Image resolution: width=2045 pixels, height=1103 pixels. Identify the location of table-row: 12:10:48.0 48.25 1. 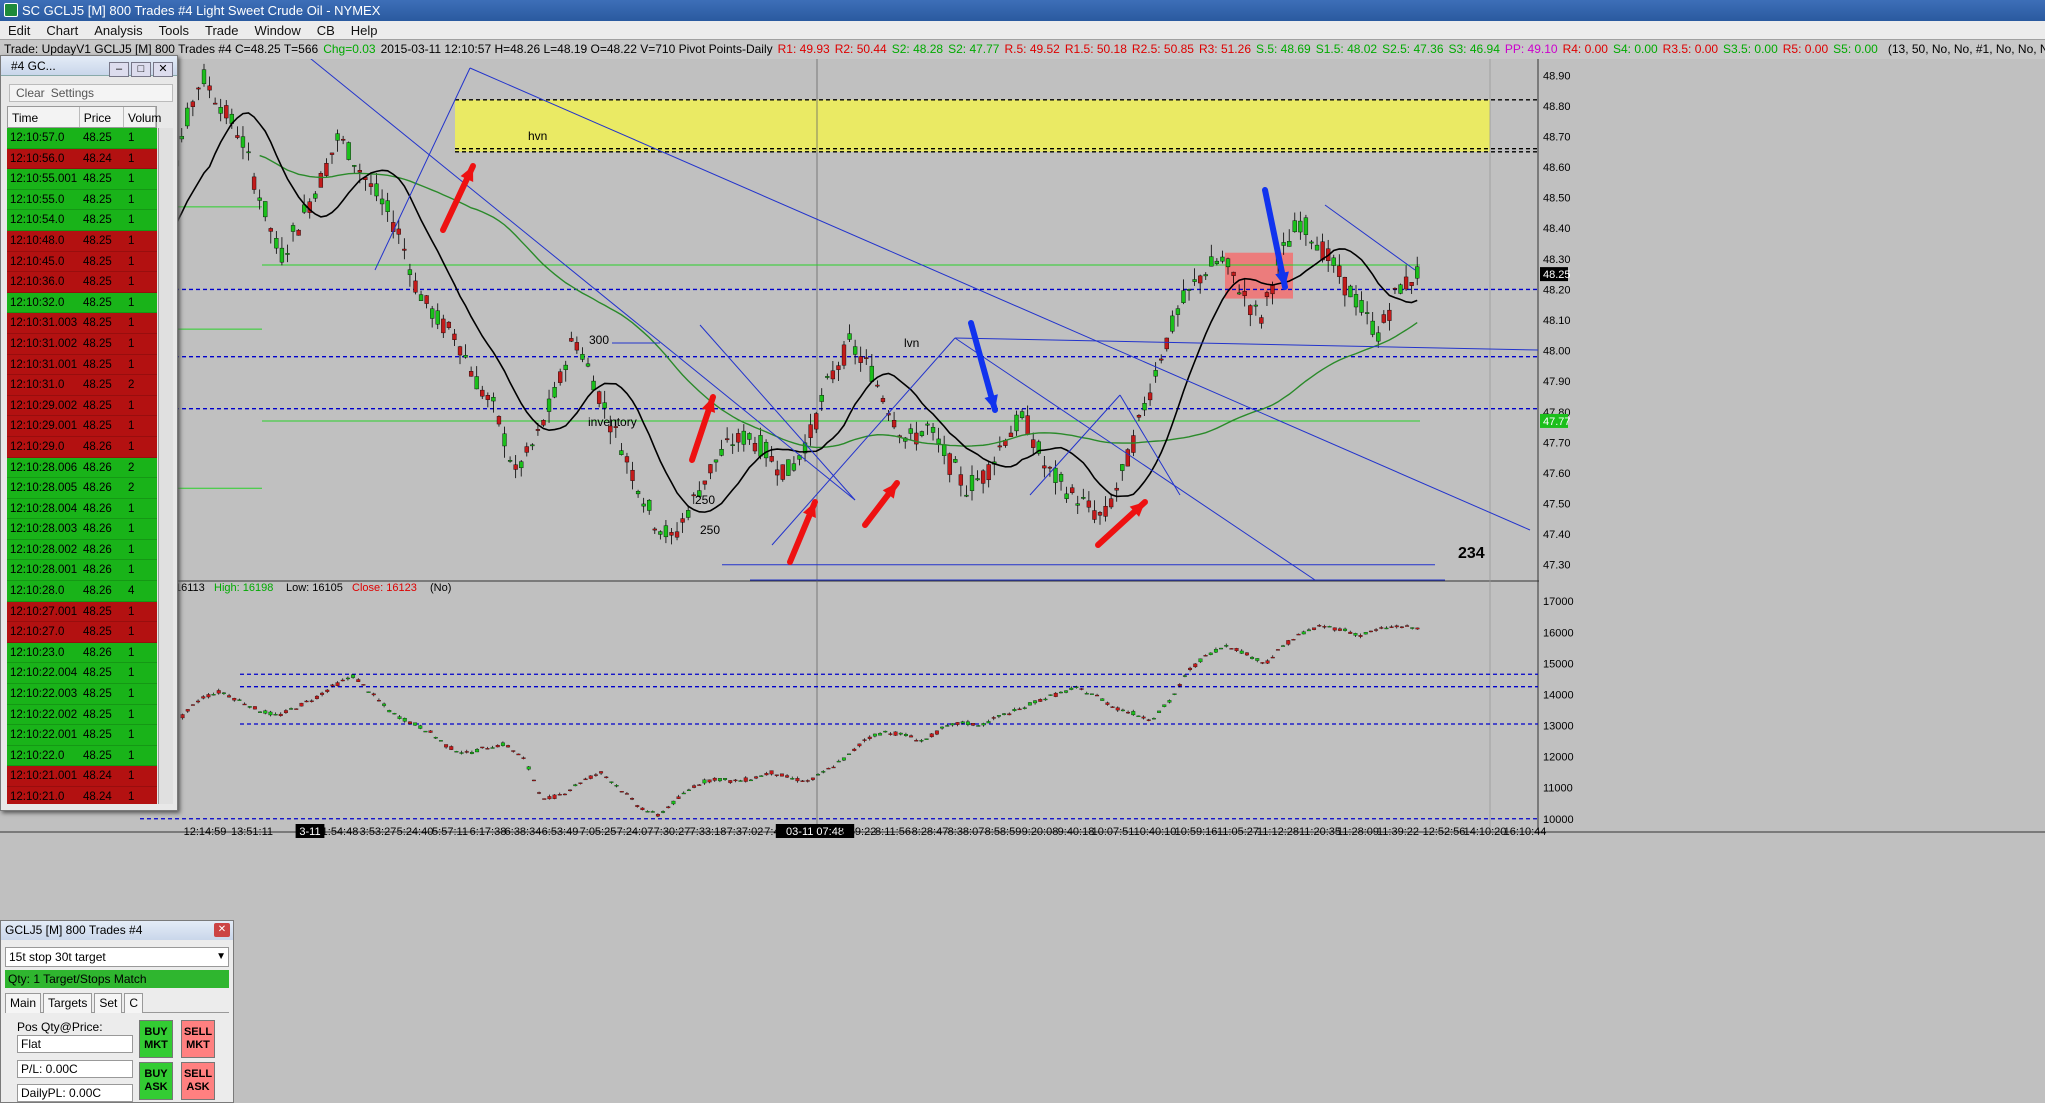
(82, 241).